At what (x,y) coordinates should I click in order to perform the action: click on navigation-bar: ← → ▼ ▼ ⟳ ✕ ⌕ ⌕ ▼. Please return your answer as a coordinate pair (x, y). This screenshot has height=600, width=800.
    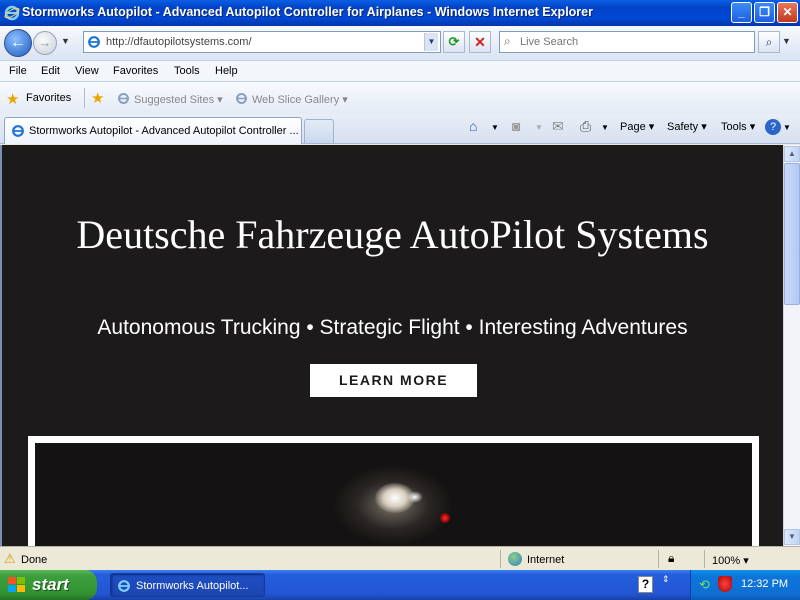
    Looking at the image, I should click on (400, 43).